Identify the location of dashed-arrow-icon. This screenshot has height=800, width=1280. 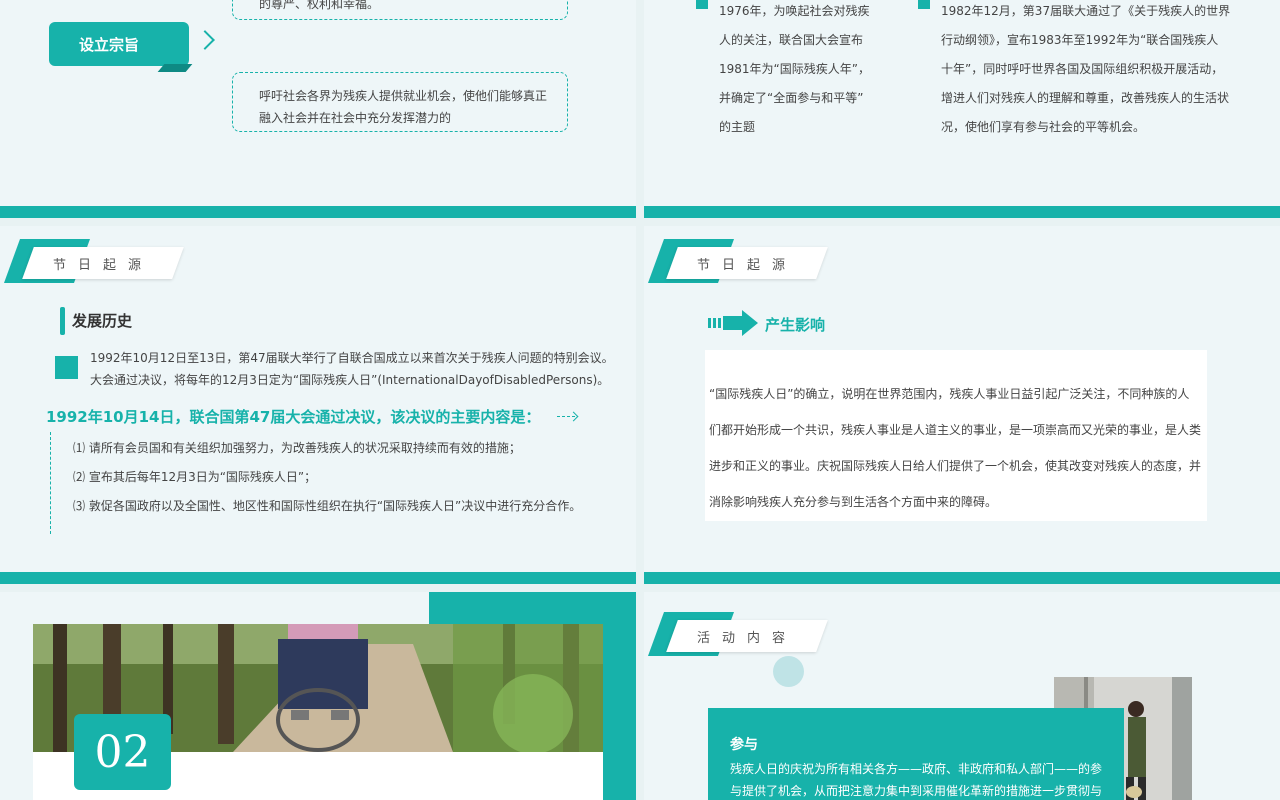
(566, 416).